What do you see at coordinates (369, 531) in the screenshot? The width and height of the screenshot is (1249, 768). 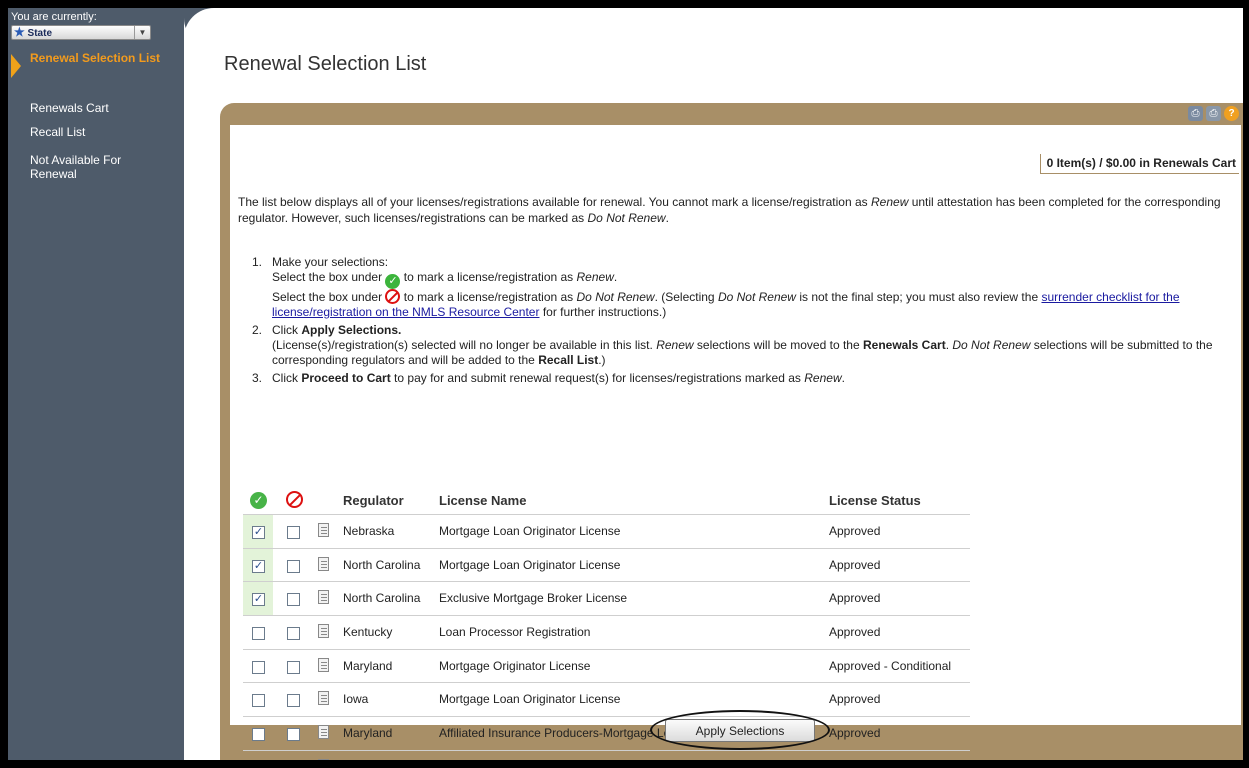 I see `regulator-cell: Nebraska` at bounding box center [369, 531].